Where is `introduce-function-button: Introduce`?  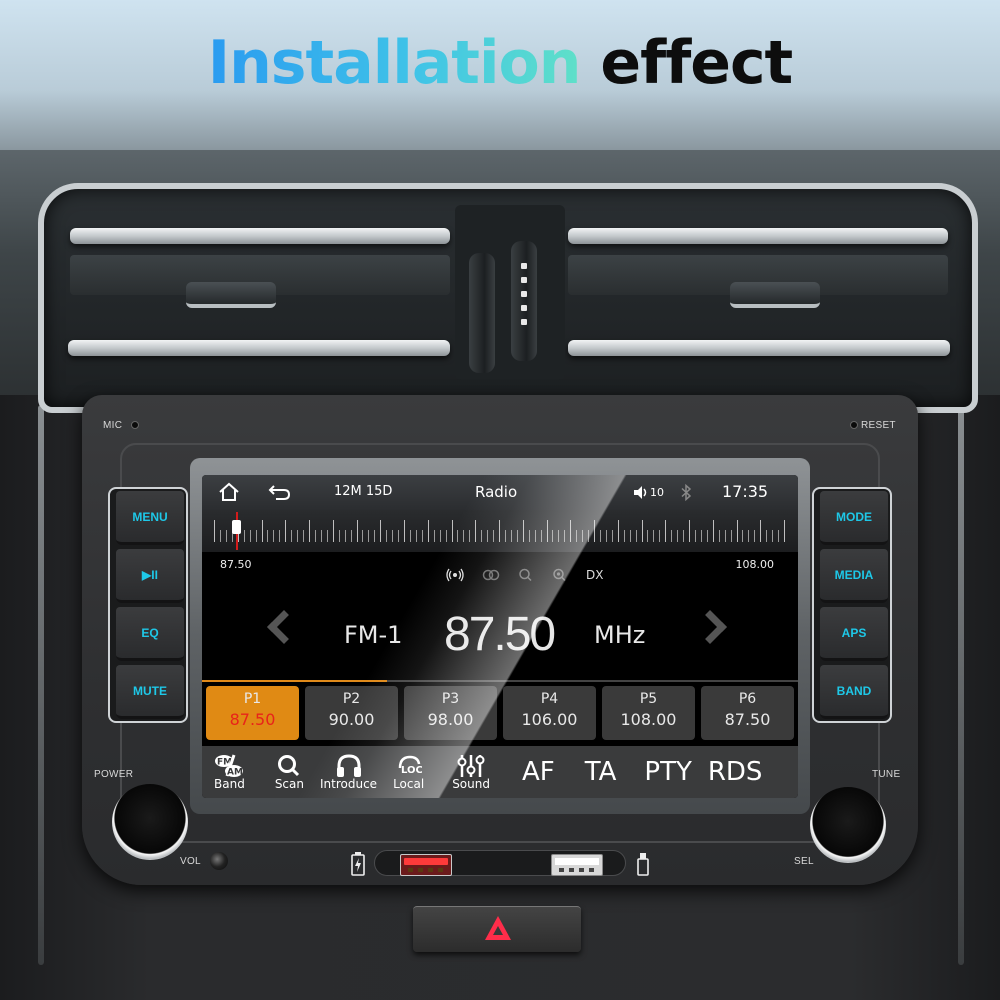 introduce-function-button: Introduce is located at coordinates (348, 772).